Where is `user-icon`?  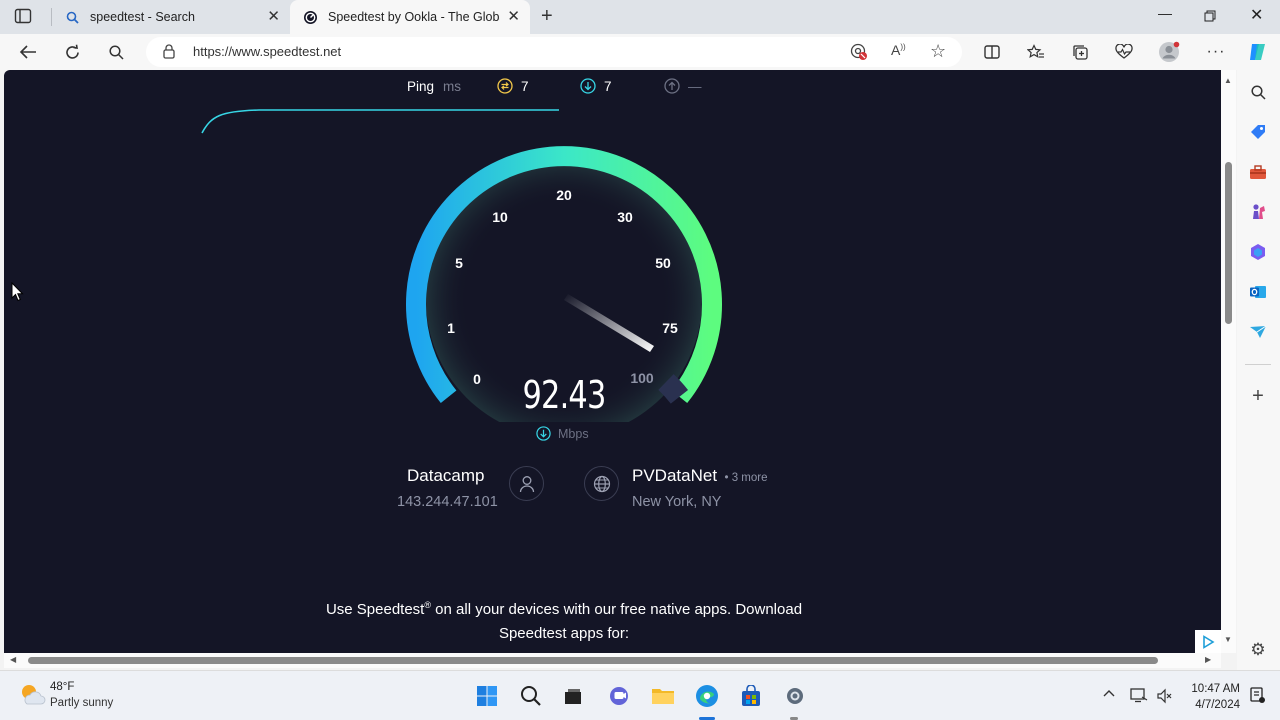 user-icon is located at coordinates (526, 483).